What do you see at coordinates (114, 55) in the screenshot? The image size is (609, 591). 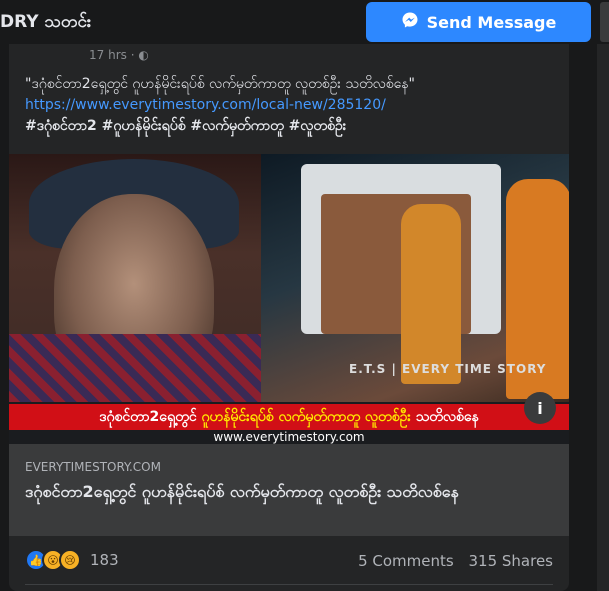 I see `timestamp-text: 17 hrs ·` at bounding box center [114, 55].